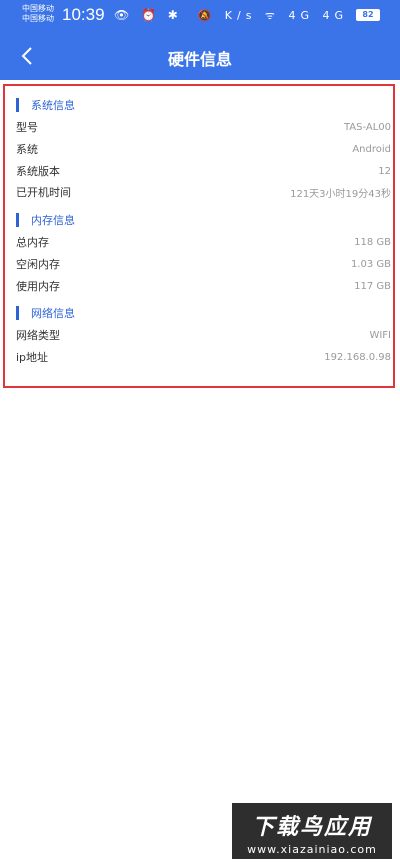 The width and height of the screenshot is (400, 867). I want to click on watermark-logo: 下载鸟应用 www.xiazainiao.com, so click(312, 831).